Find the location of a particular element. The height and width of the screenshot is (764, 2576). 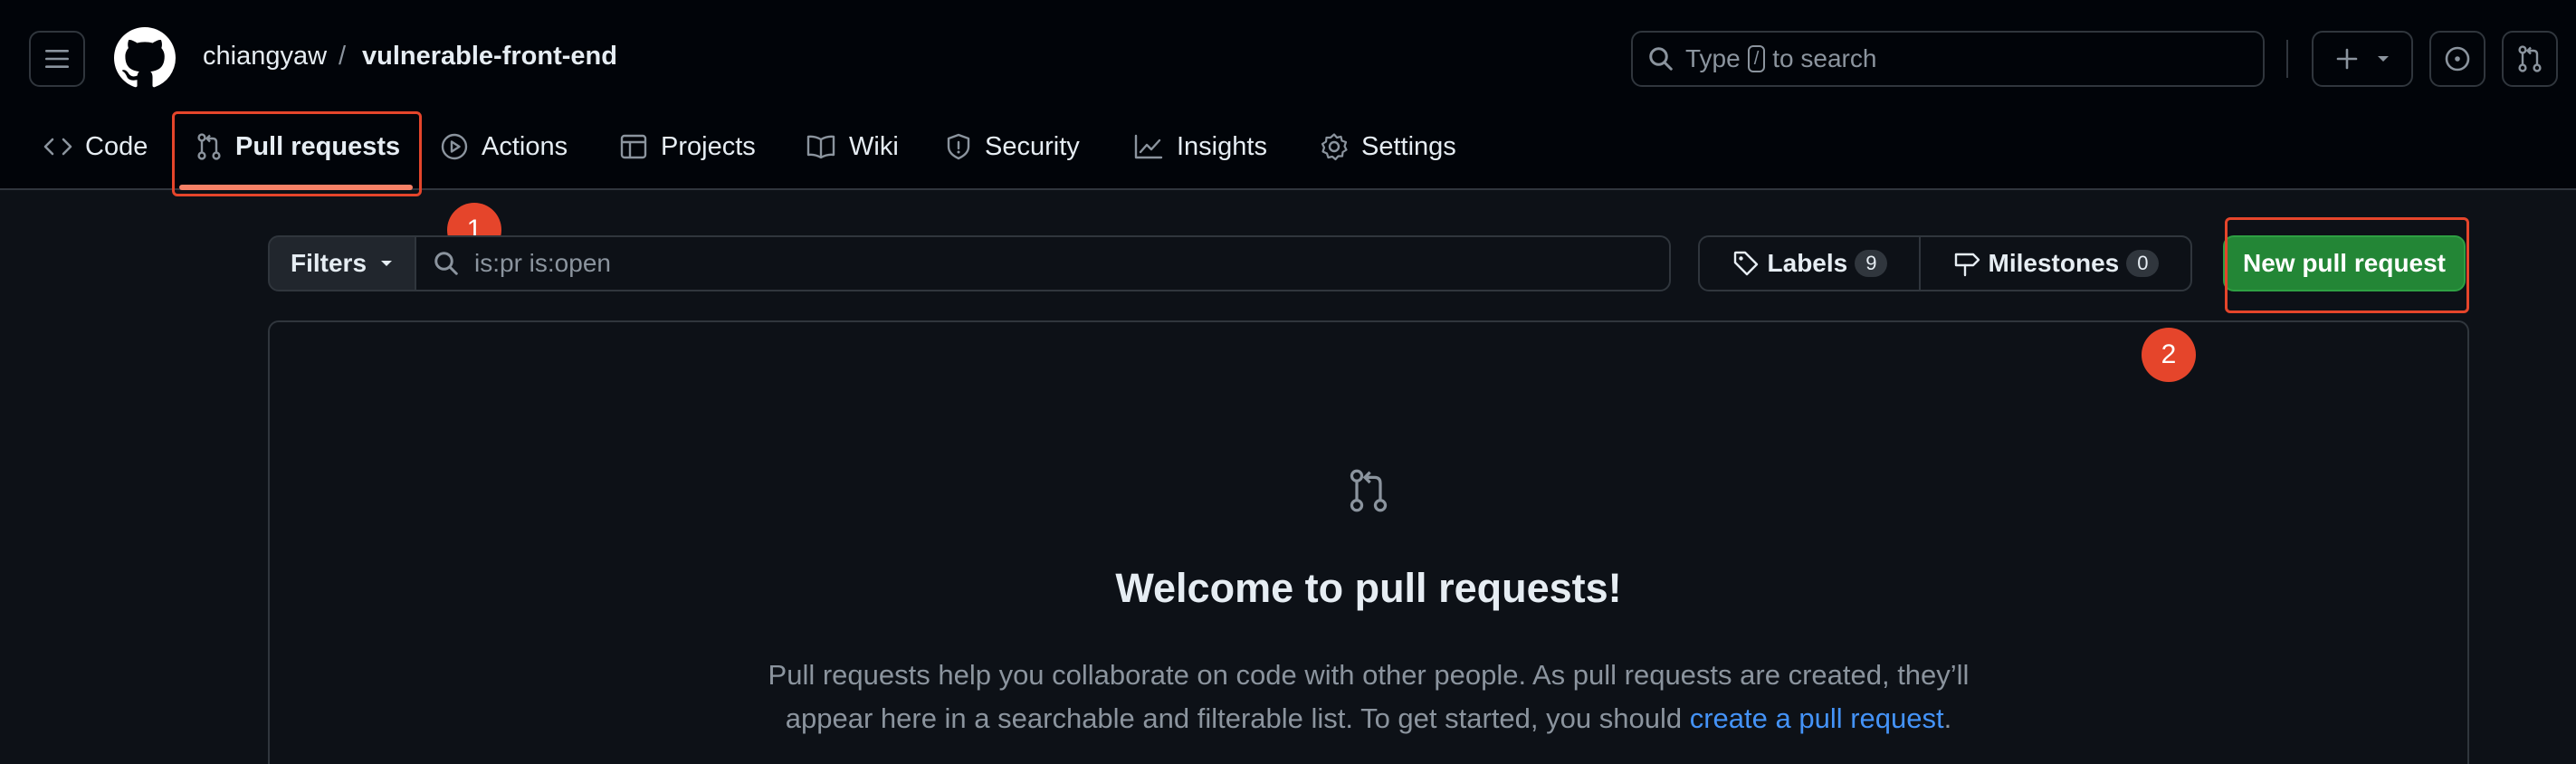

milestone-icon is located at coordinates (1967, 265).